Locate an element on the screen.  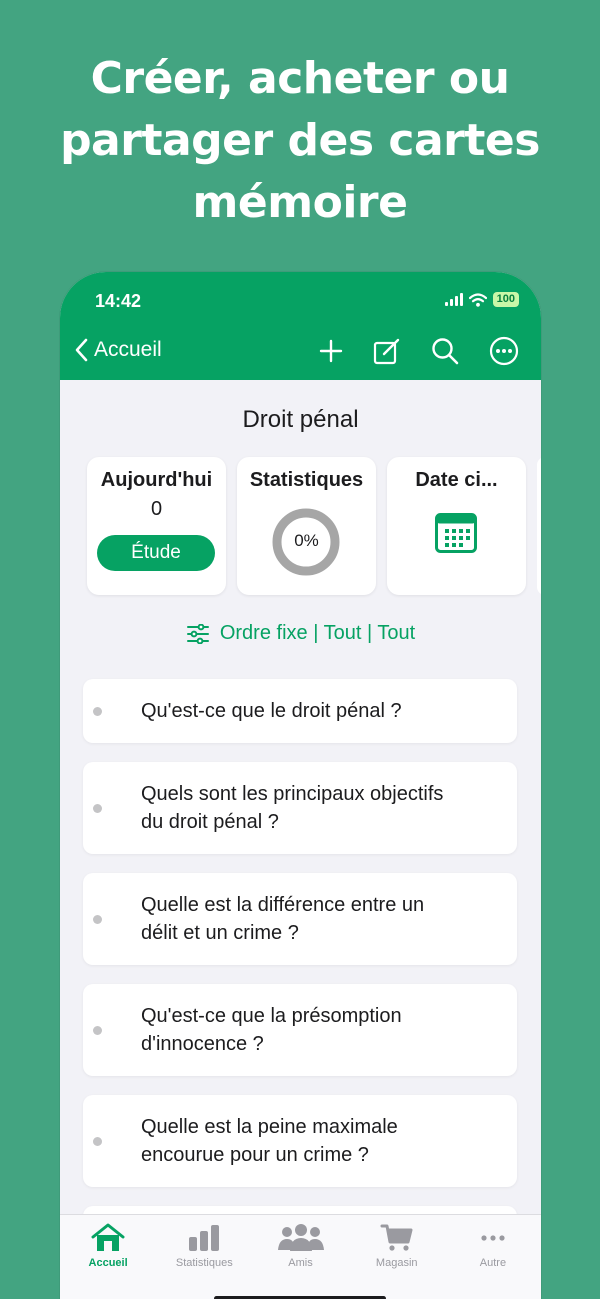
progress-percent: 0% is located at coordinates (306, 540).